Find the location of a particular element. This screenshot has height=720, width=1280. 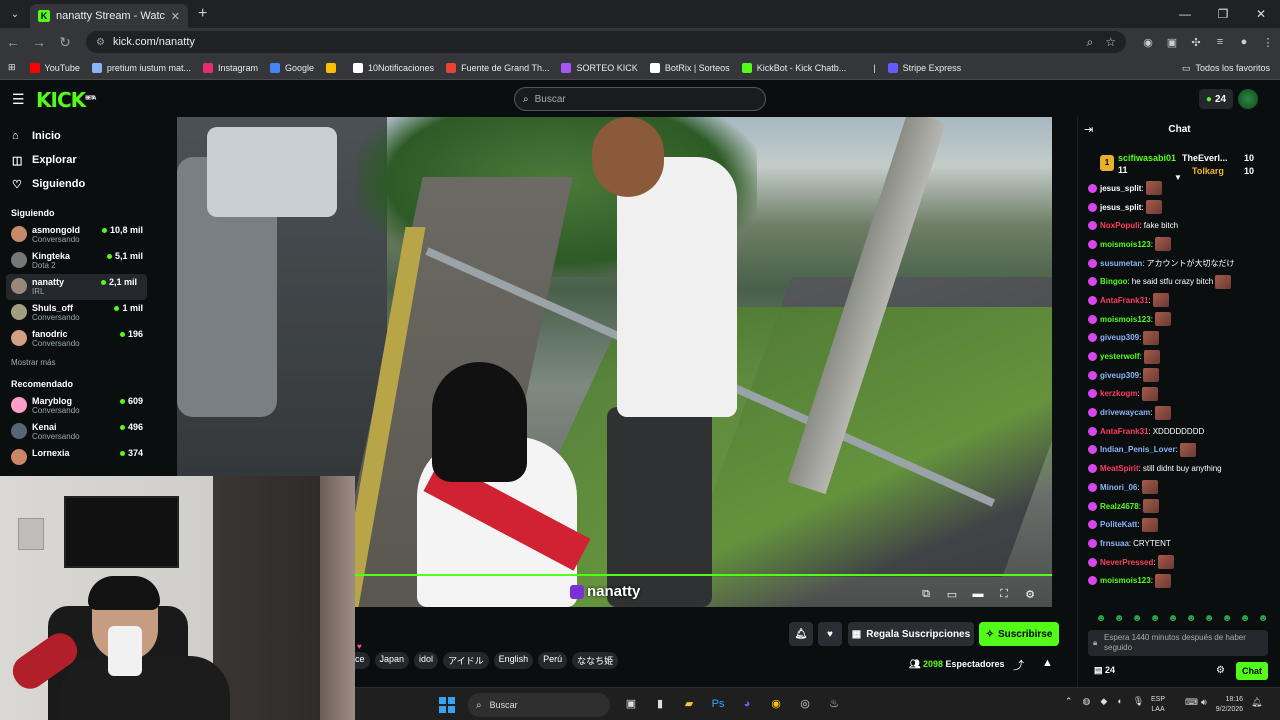

windows-start-icon is located at coordinates (447, 705).